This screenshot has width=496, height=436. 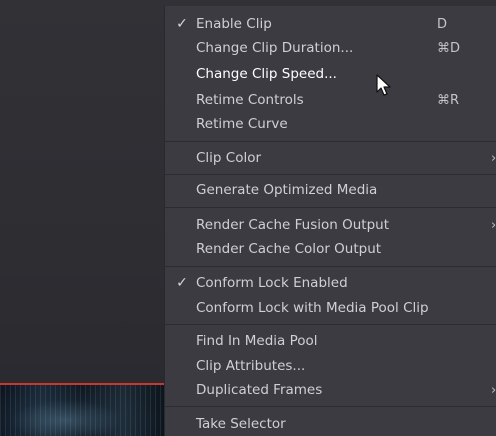 What do you see at coordinates (449, 48) in the screenshot?
I see `menu-item-shortcut: ⌘D` at bounding box center [449, 48].